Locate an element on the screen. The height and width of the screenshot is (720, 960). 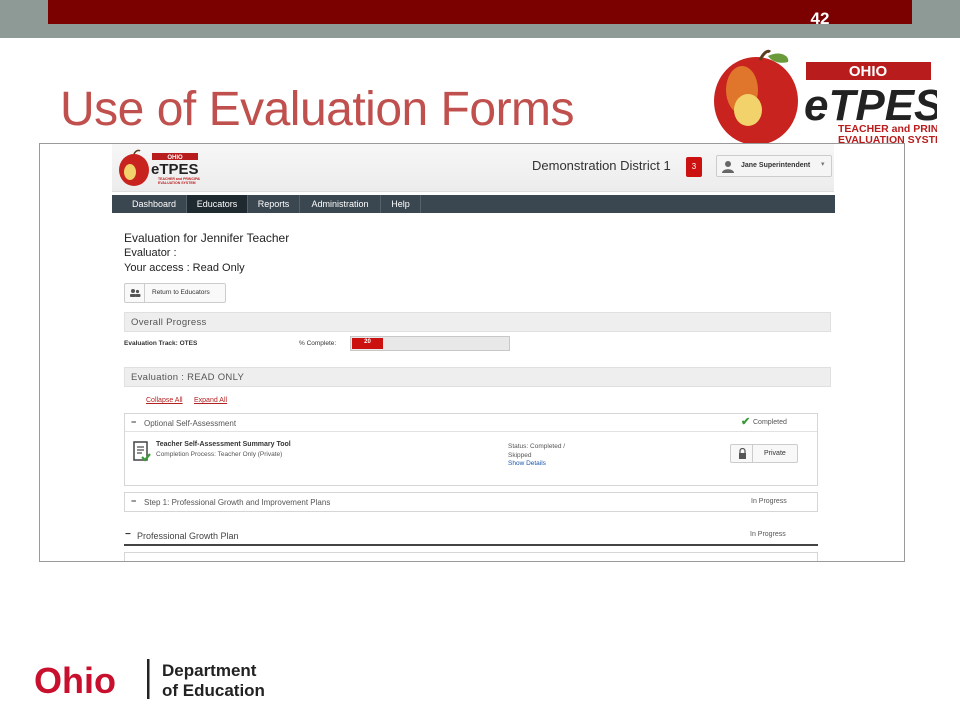
svg-text: of Education is located at coordinates (213, 690).